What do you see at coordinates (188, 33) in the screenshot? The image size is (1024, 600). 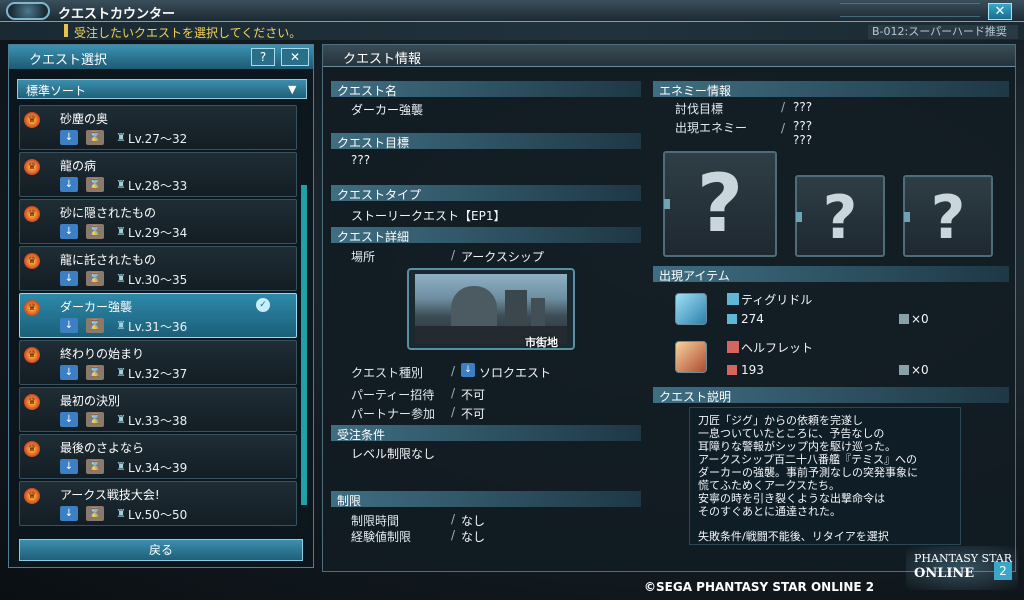 I see `instruction-text: 受注したいクエストを選択してください。` at bounding box center [188, 33].